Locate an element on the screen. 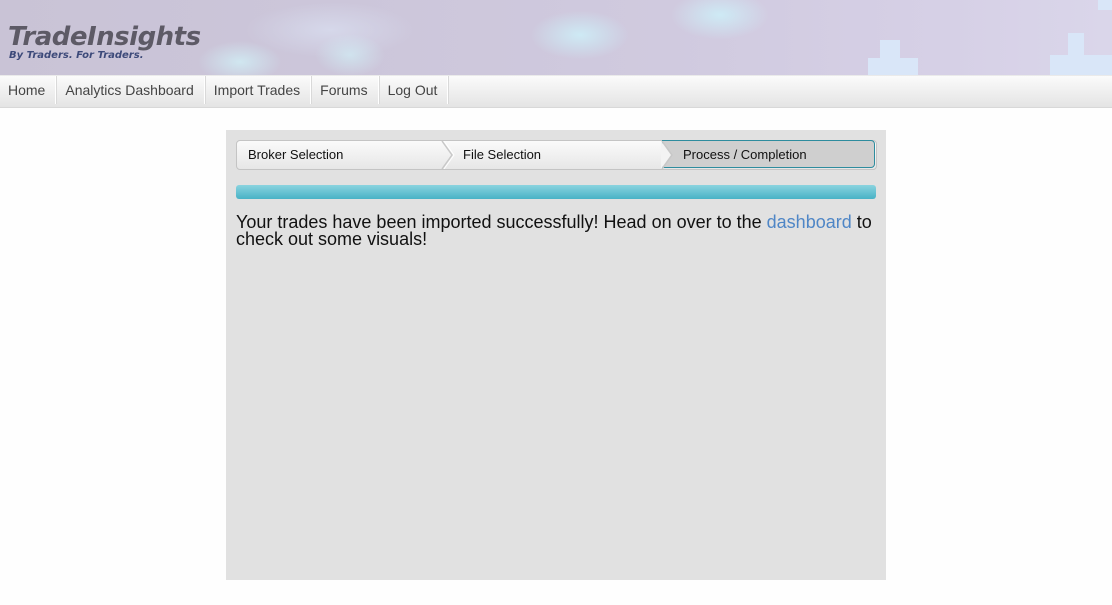 The image size is (1112, 605). step-file-selection: File Selection is located at coordinates (555, 155).